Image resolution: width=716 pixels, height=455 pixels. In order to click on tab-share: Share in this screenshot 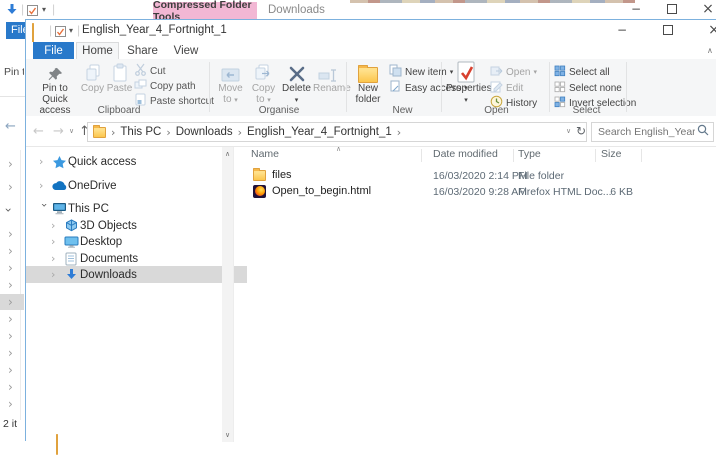, I will do `click(142, 50)`.